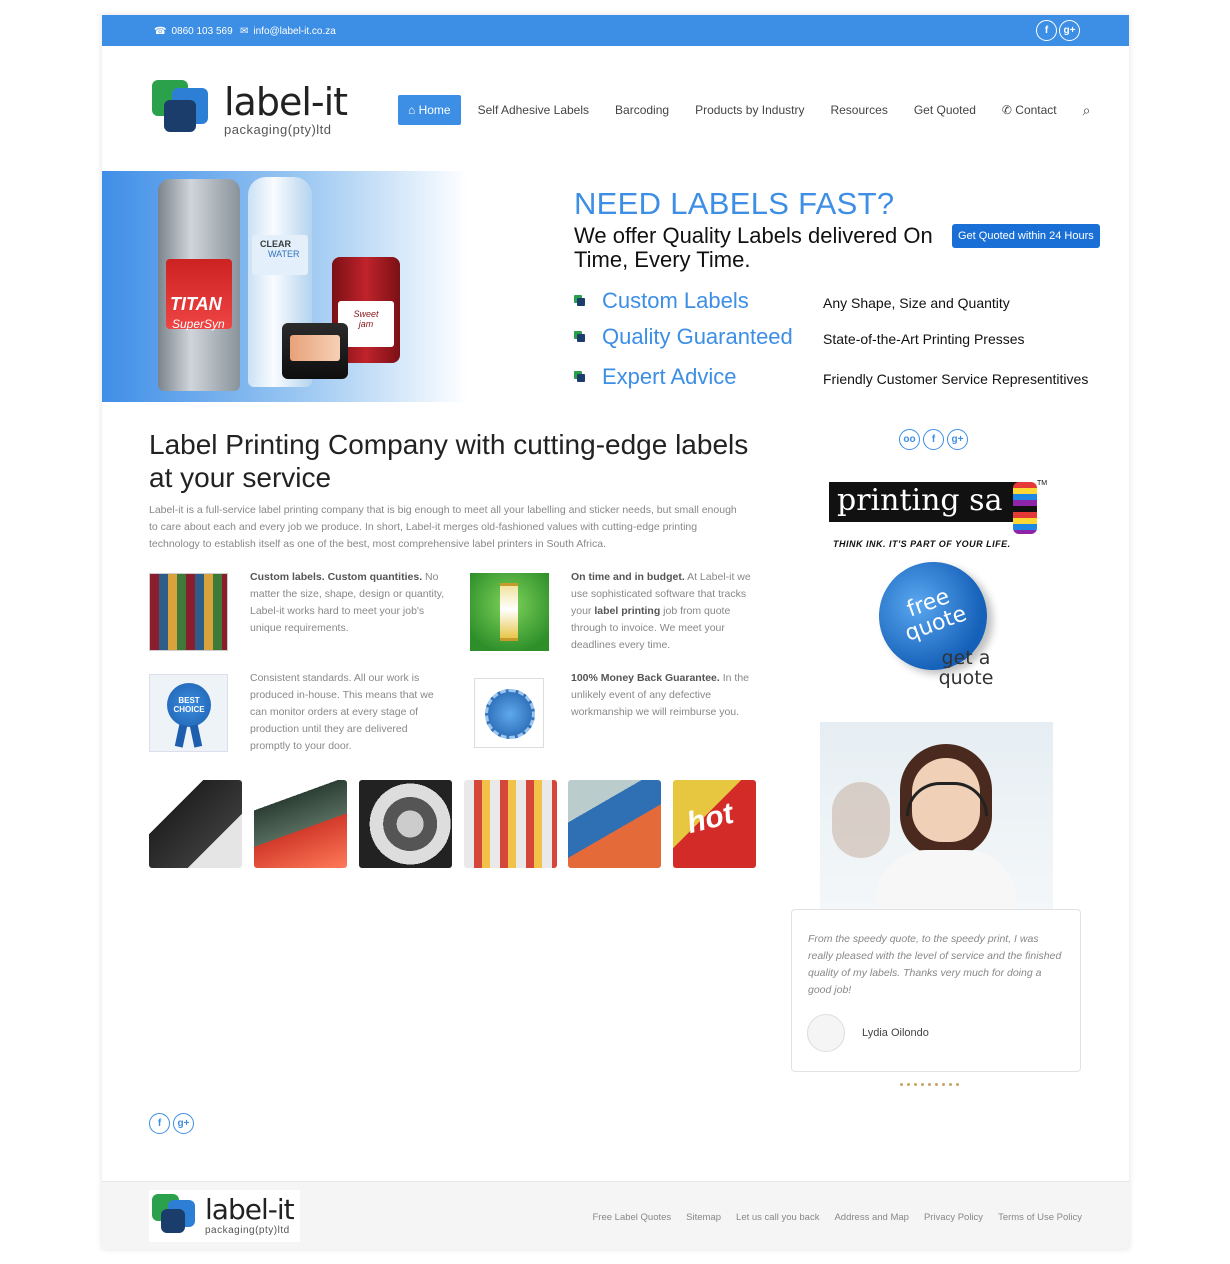  What do you see at coordinates (199, 285) in the screenshot?
I see `oil-bottle-image: TITAN SuperSyn` at bounding box center [199, 285].